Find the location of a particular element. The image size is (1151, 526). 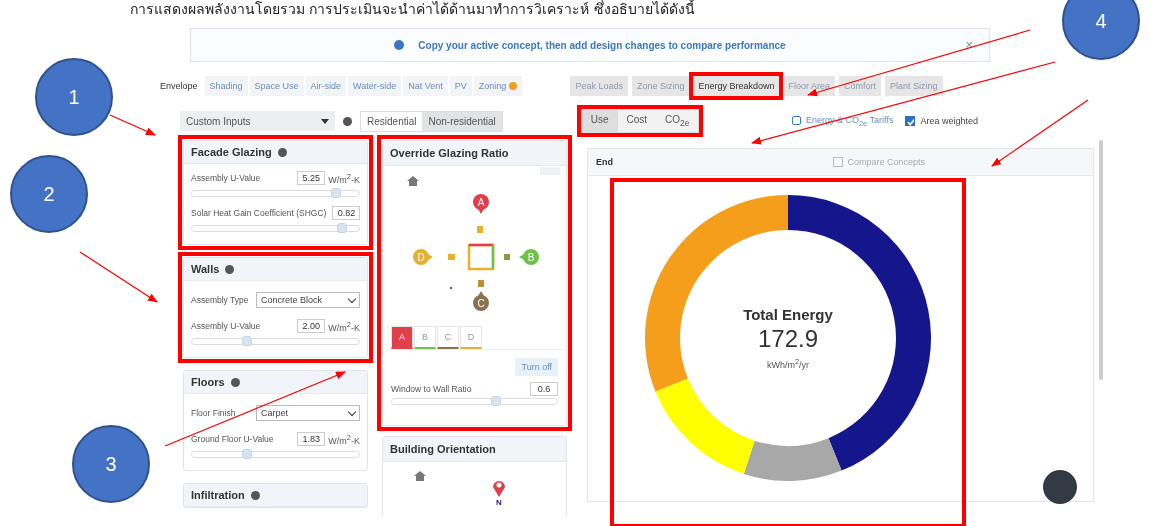

select-field: Carpet is located at coordinates (308, 413).